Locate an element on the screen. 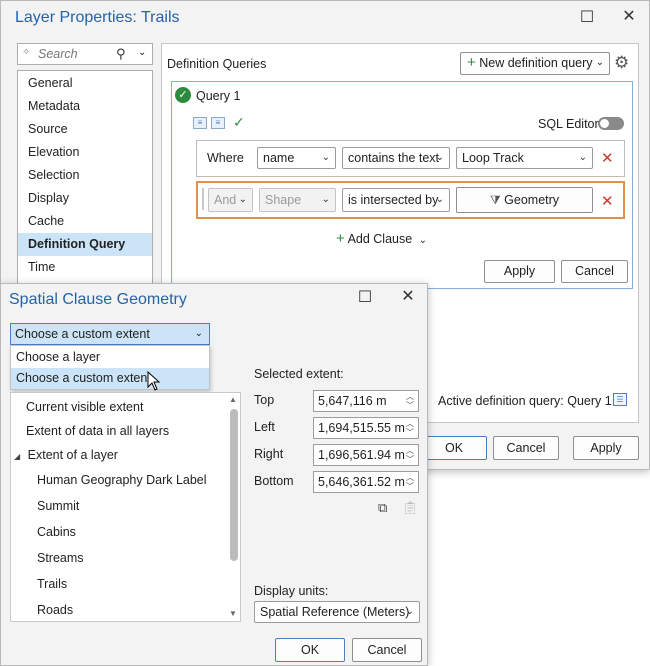 Image resolution: width=650 pixels, height=666 pixels. indent-left-icon: ≡ is located at coordinates (200, 123).